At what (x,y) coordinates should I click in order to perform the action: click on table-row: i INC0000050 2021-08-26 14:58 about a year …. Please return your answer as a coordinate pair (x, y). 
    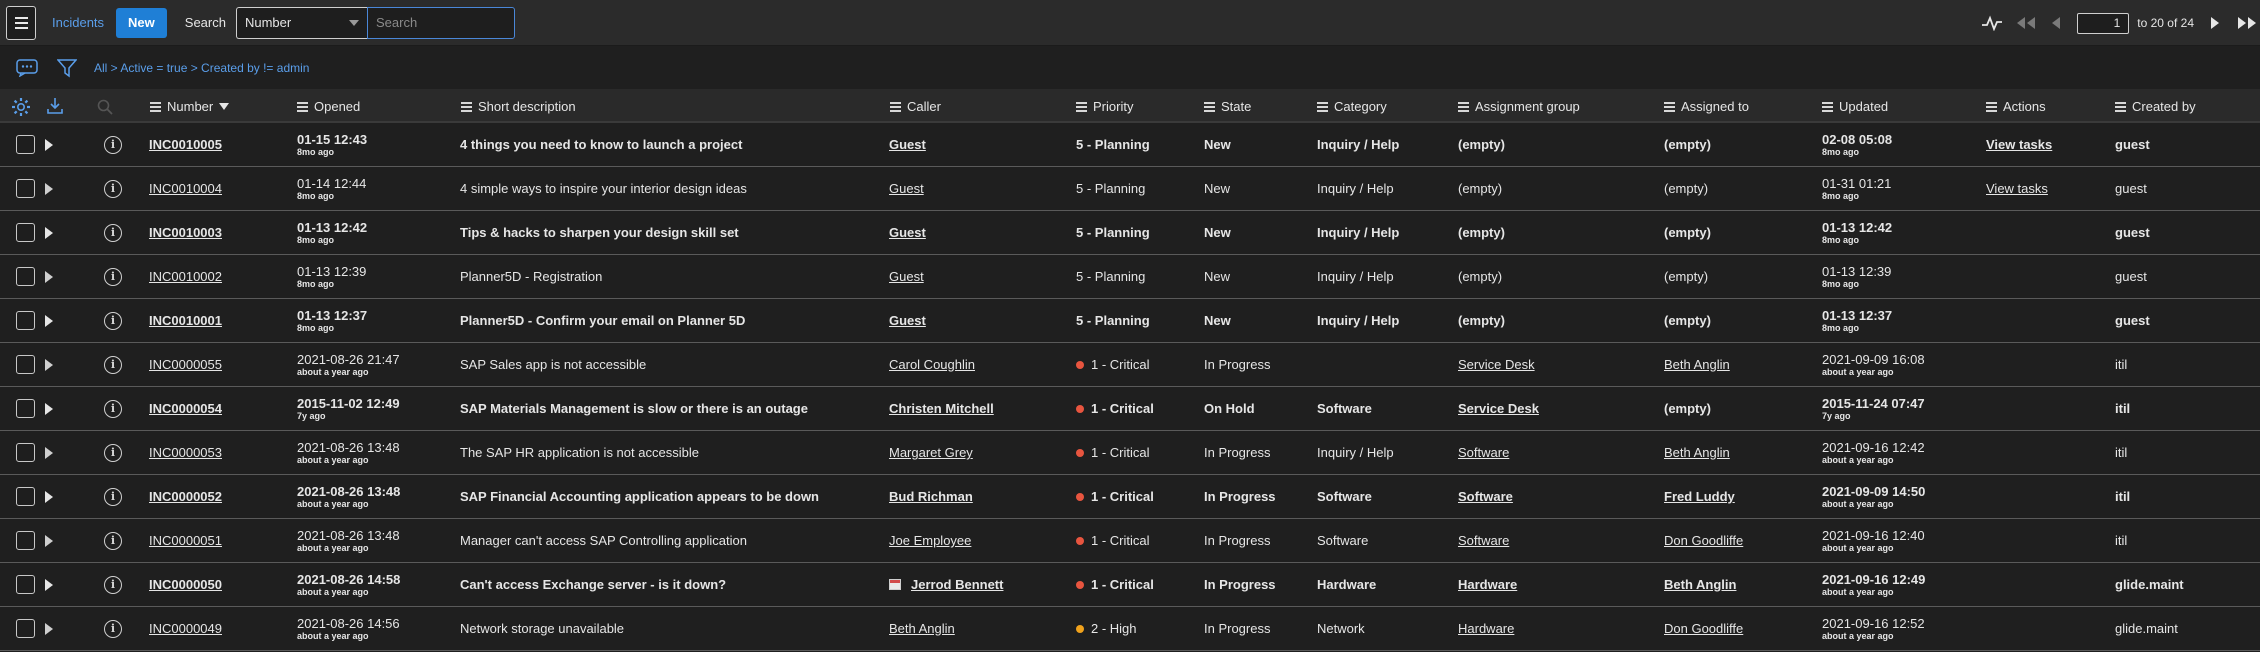
    Looking at the image, I should click on (1130, 585).